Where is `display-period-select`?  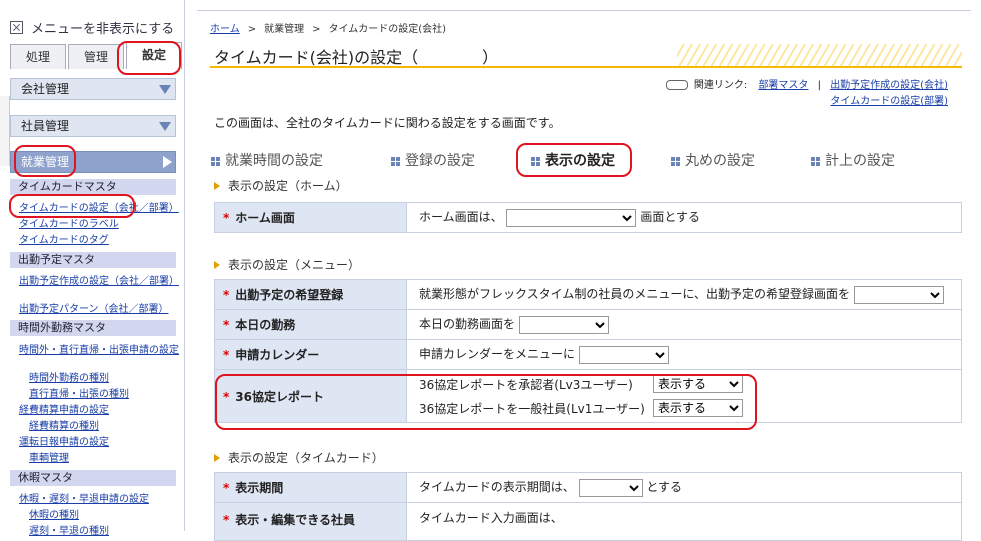
display-period-select is located at coordinates (610, 487).